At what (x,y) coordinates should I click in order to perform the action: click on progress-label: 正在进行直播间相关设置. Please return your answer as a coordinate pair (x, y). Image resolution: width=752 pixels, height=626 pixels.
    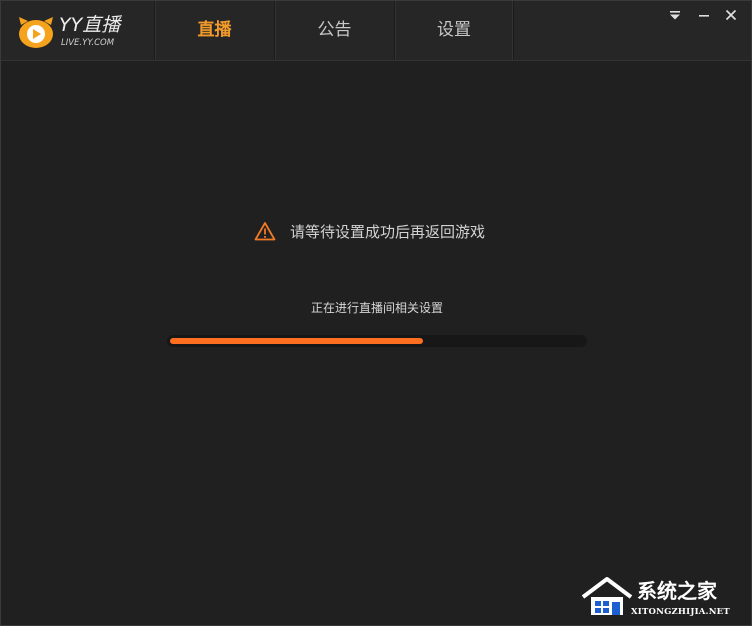
    Looking at the image, I should click on (376, 308).